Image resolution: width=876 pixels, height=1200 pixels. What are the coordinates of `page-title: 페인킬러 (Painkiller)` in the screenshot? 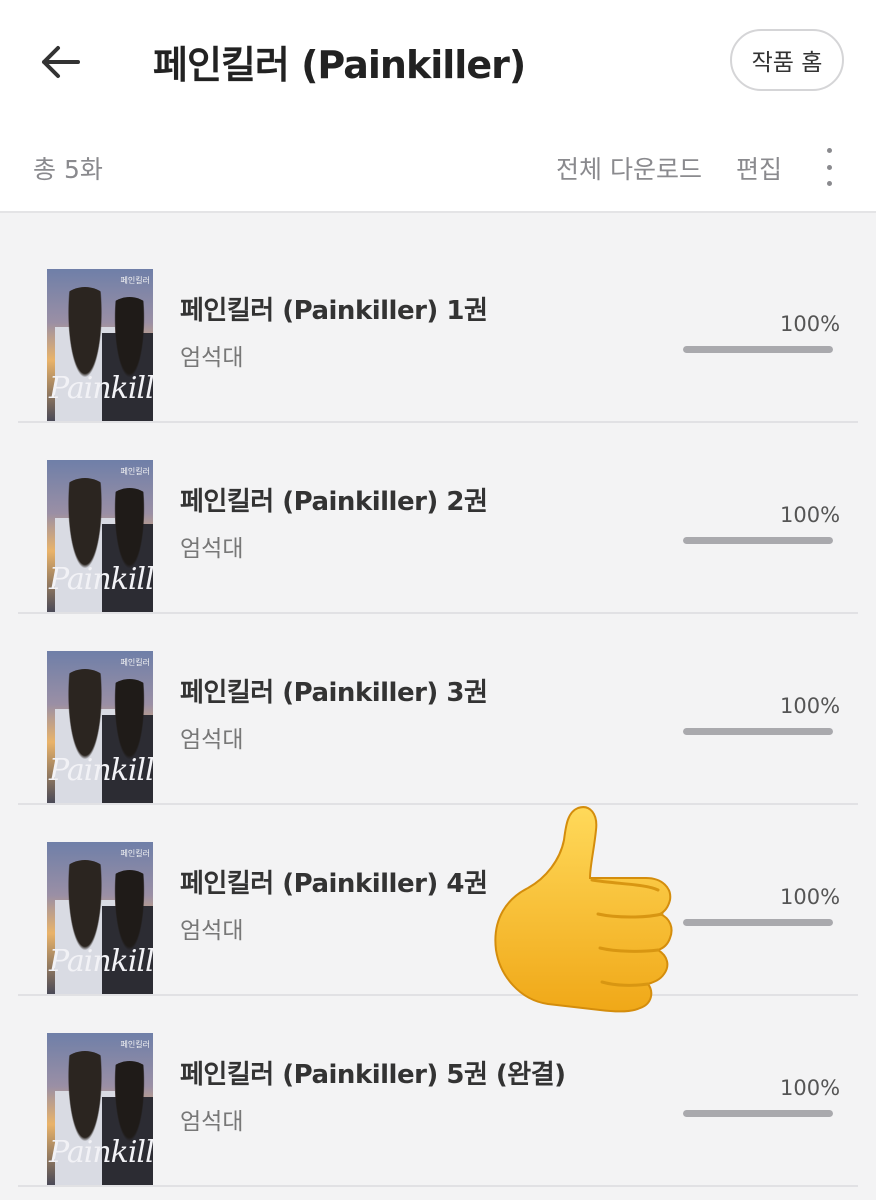 It's located at (339, 65).